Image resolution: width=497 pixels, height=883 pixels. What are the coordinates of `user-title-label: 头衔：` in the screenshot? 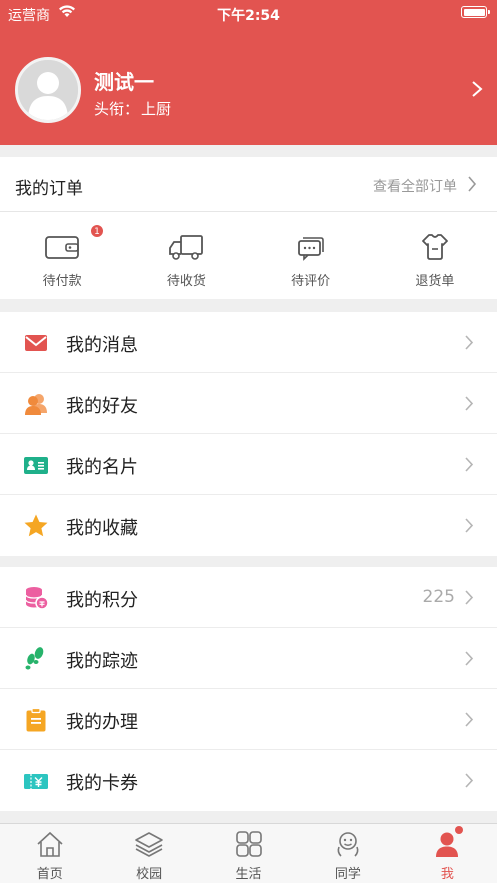 It's located at (117, 109).